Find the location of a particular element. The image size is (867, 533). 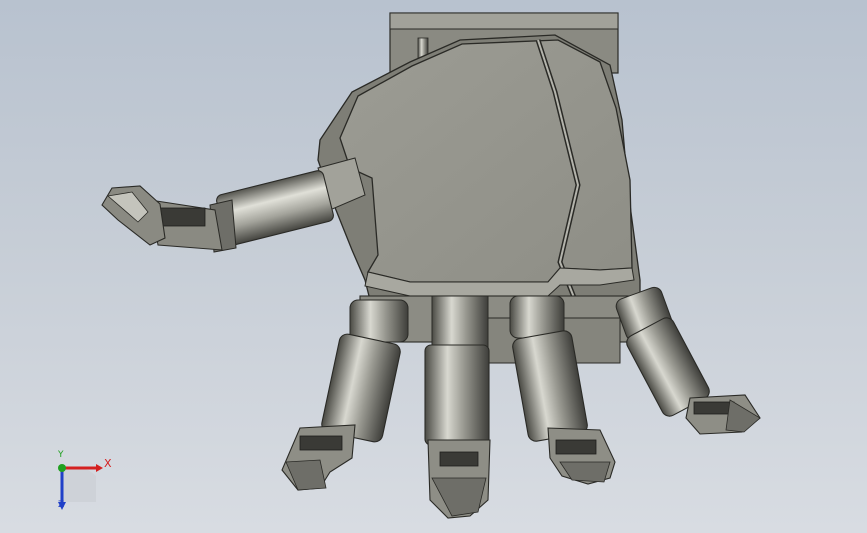

x-axis-label: X is located at coordinates (108, 463).